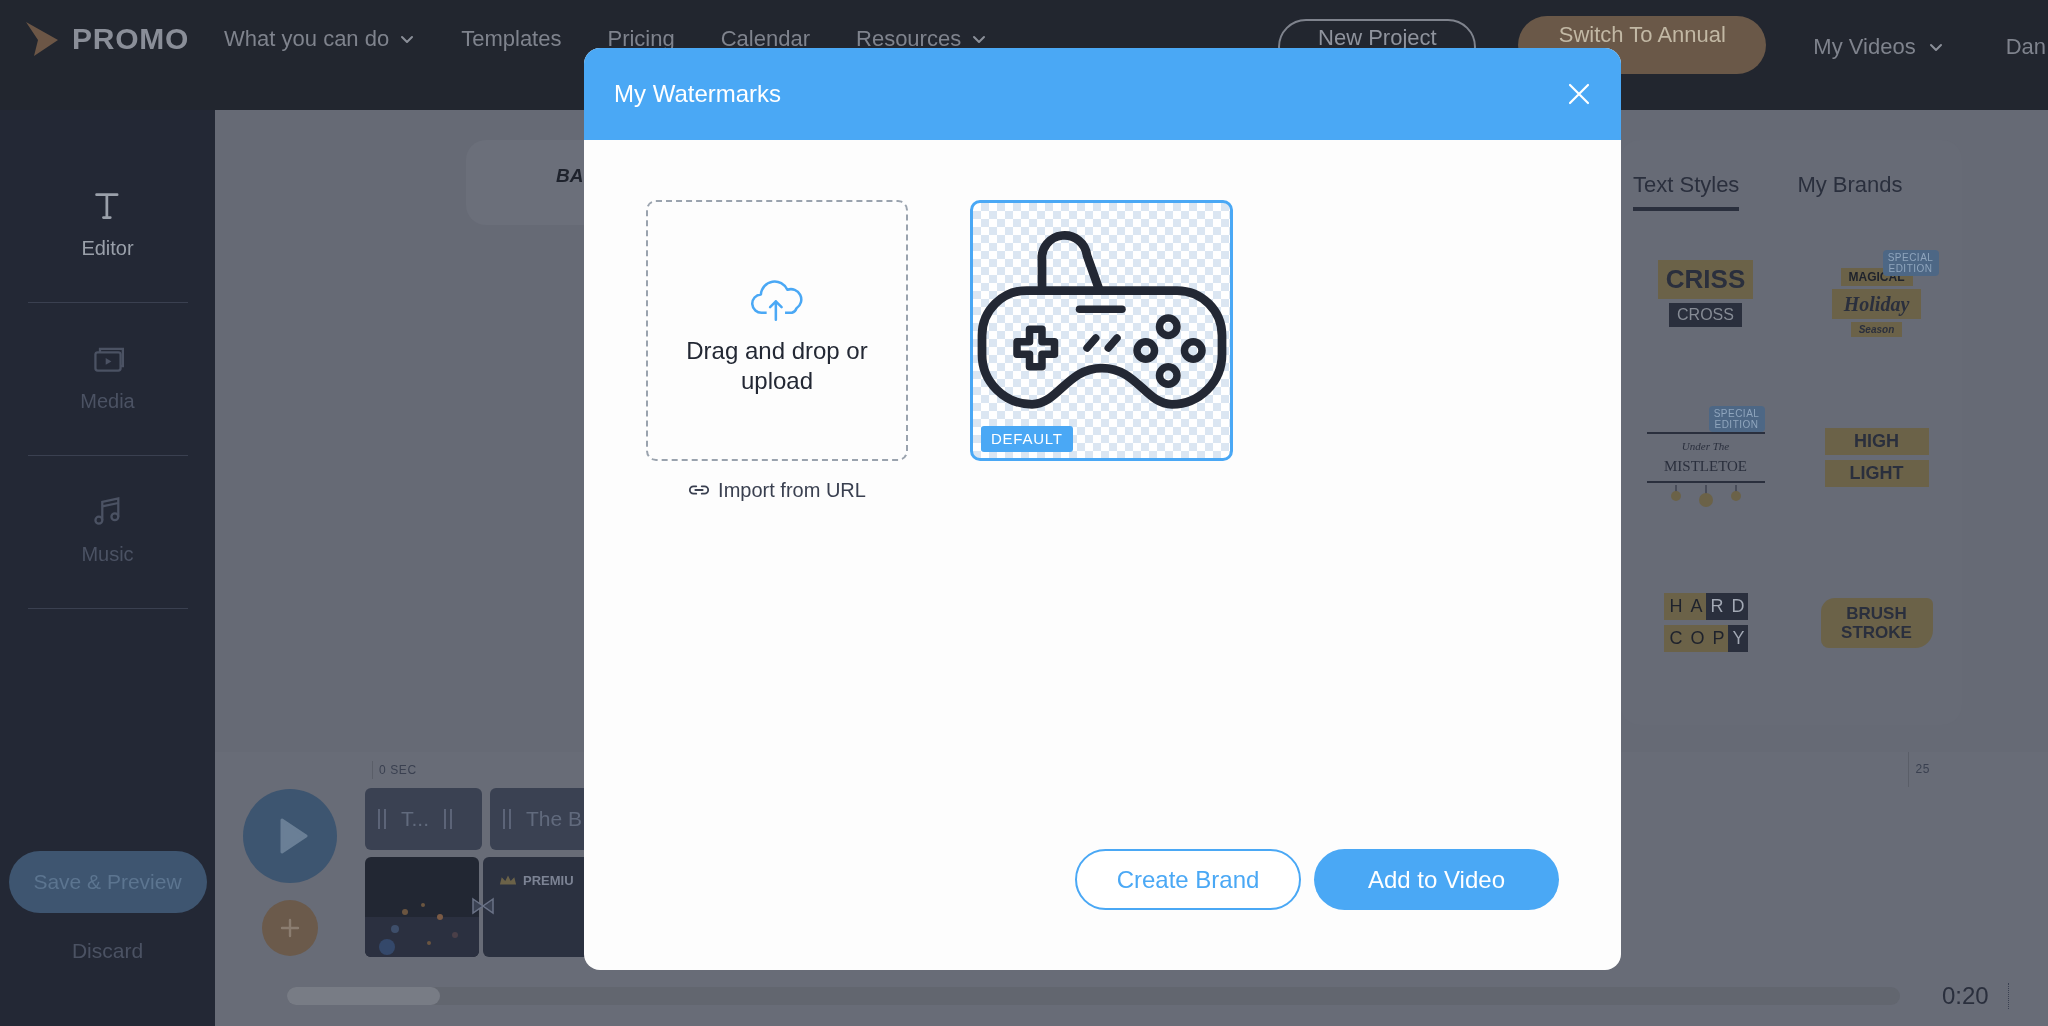 This screenshot has width=2048, height=1026. What do you see at coordinates (483, 906) in the screenshot?
I see `transition-icon` at bounding box center [483, 906].